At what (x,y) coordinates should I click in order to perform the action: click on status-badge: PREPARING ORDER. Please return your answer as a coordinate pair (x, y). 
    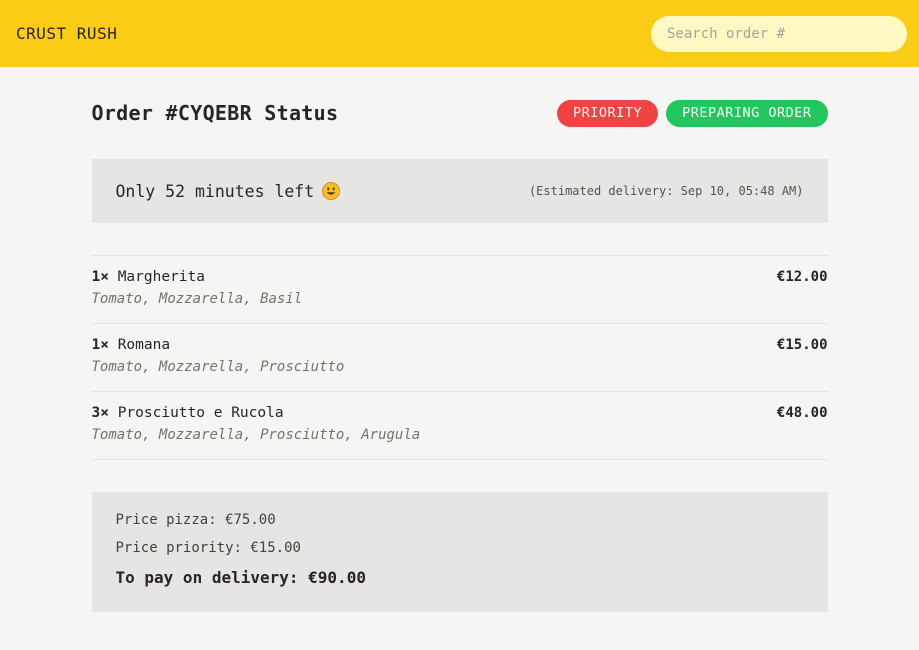
    Looking at the image, I should click on (747, 113).